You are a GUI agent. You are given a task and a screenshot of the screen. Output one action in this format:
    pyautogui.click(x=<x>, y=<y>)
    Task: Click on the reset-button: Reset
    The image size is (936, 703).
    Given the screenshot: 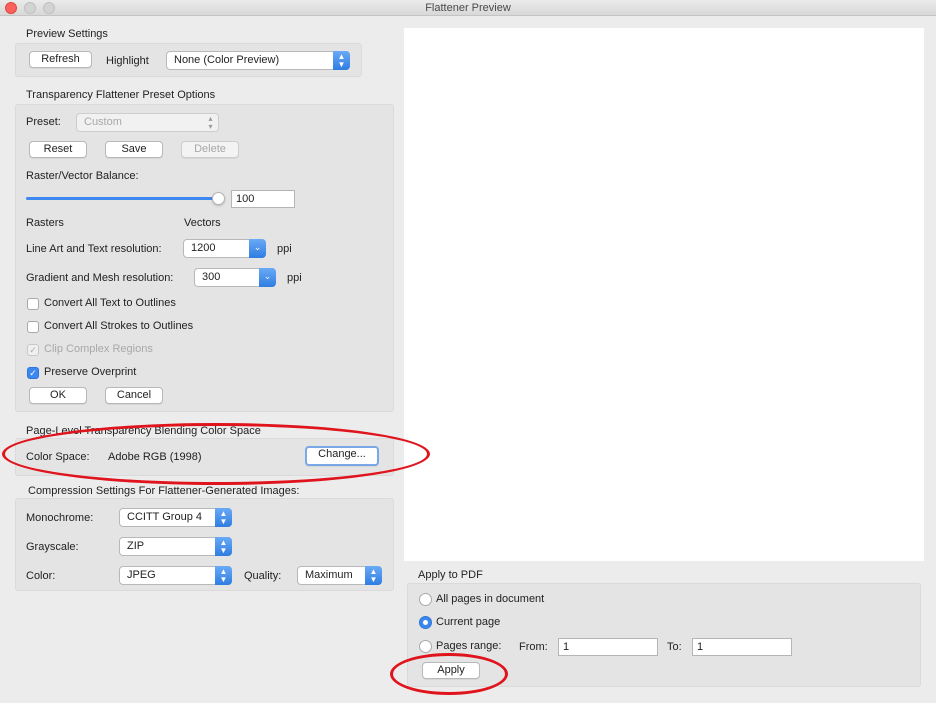 What is the action you would take?
    pyautogui.click(x=58, y=149)
    